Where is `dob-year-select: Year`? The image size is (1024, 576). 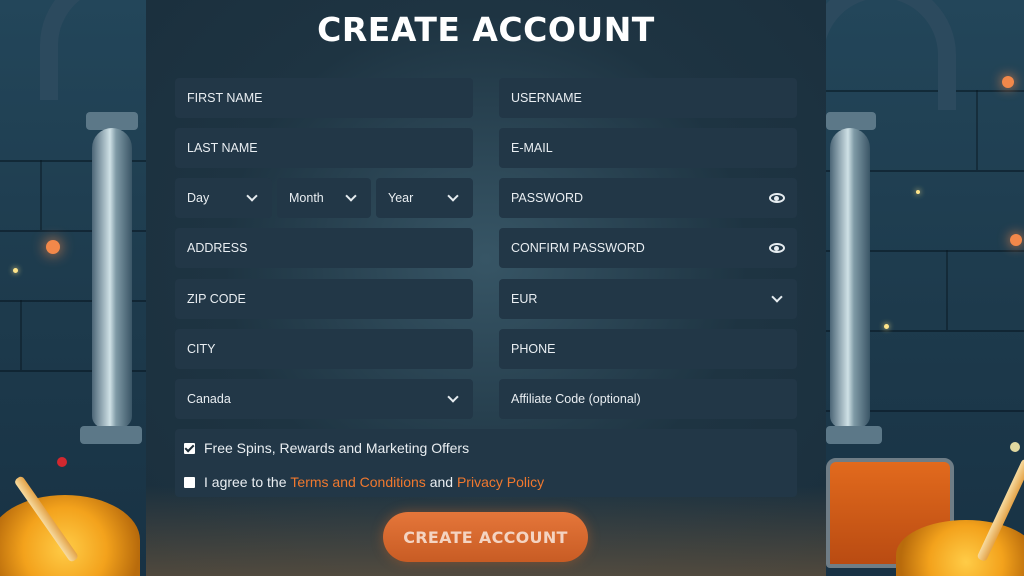 dob-year-select: Year is located at coordinates (424, 198).